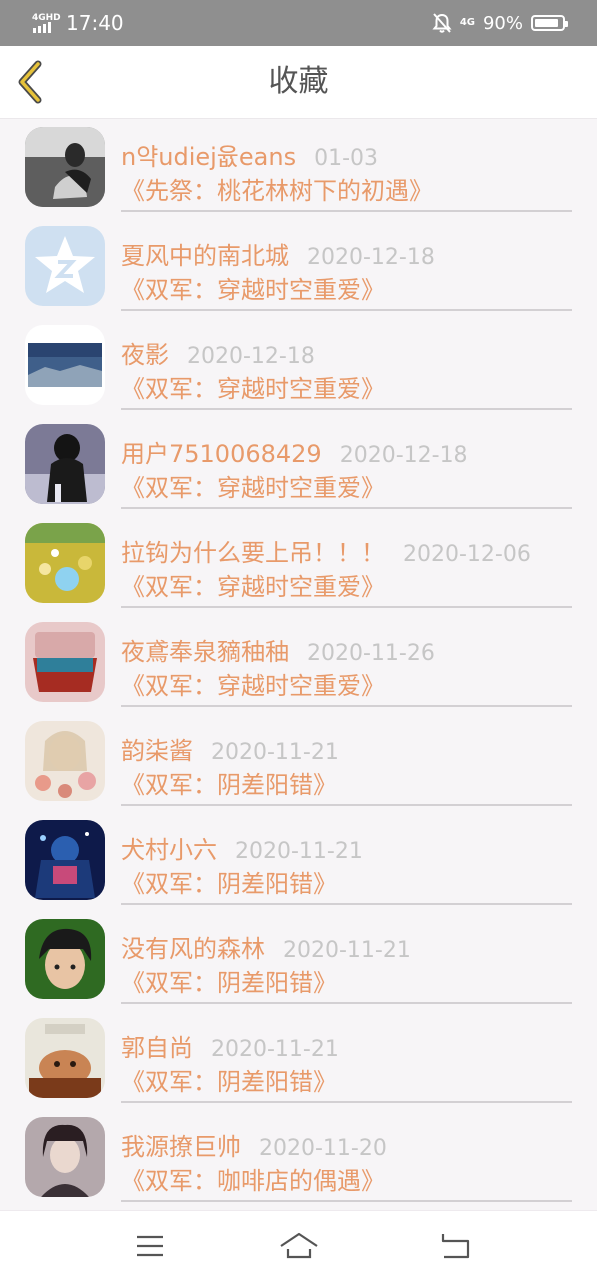  I want to click on item-info: 夜鳶奉泉豴秞秞 2020-11-26 《双军：穿越时空重爱》, so click(346, 660).